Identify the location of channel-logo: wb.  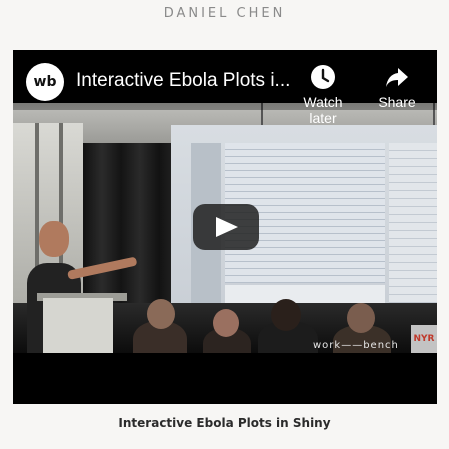
(45, 82).